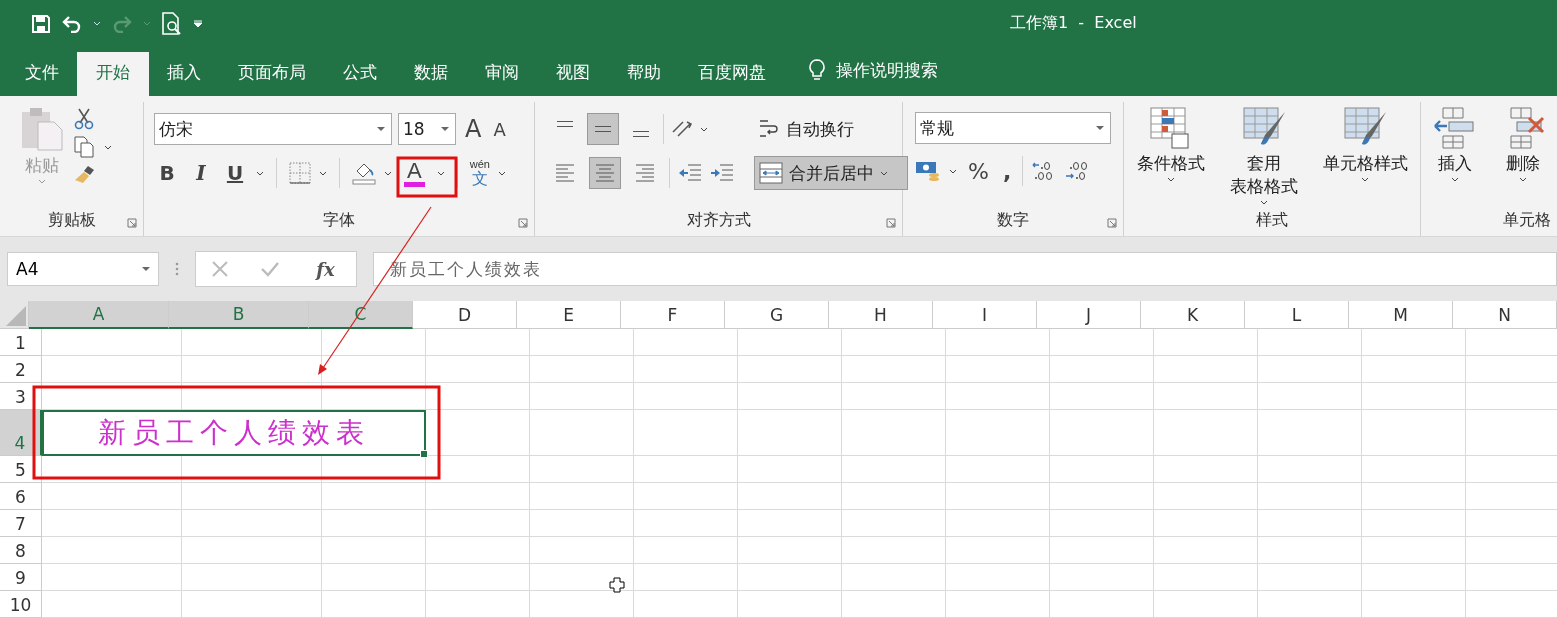  Describe the element at coordinates (16, 316) in the screenshot. I see `triangle-icon` at that location.